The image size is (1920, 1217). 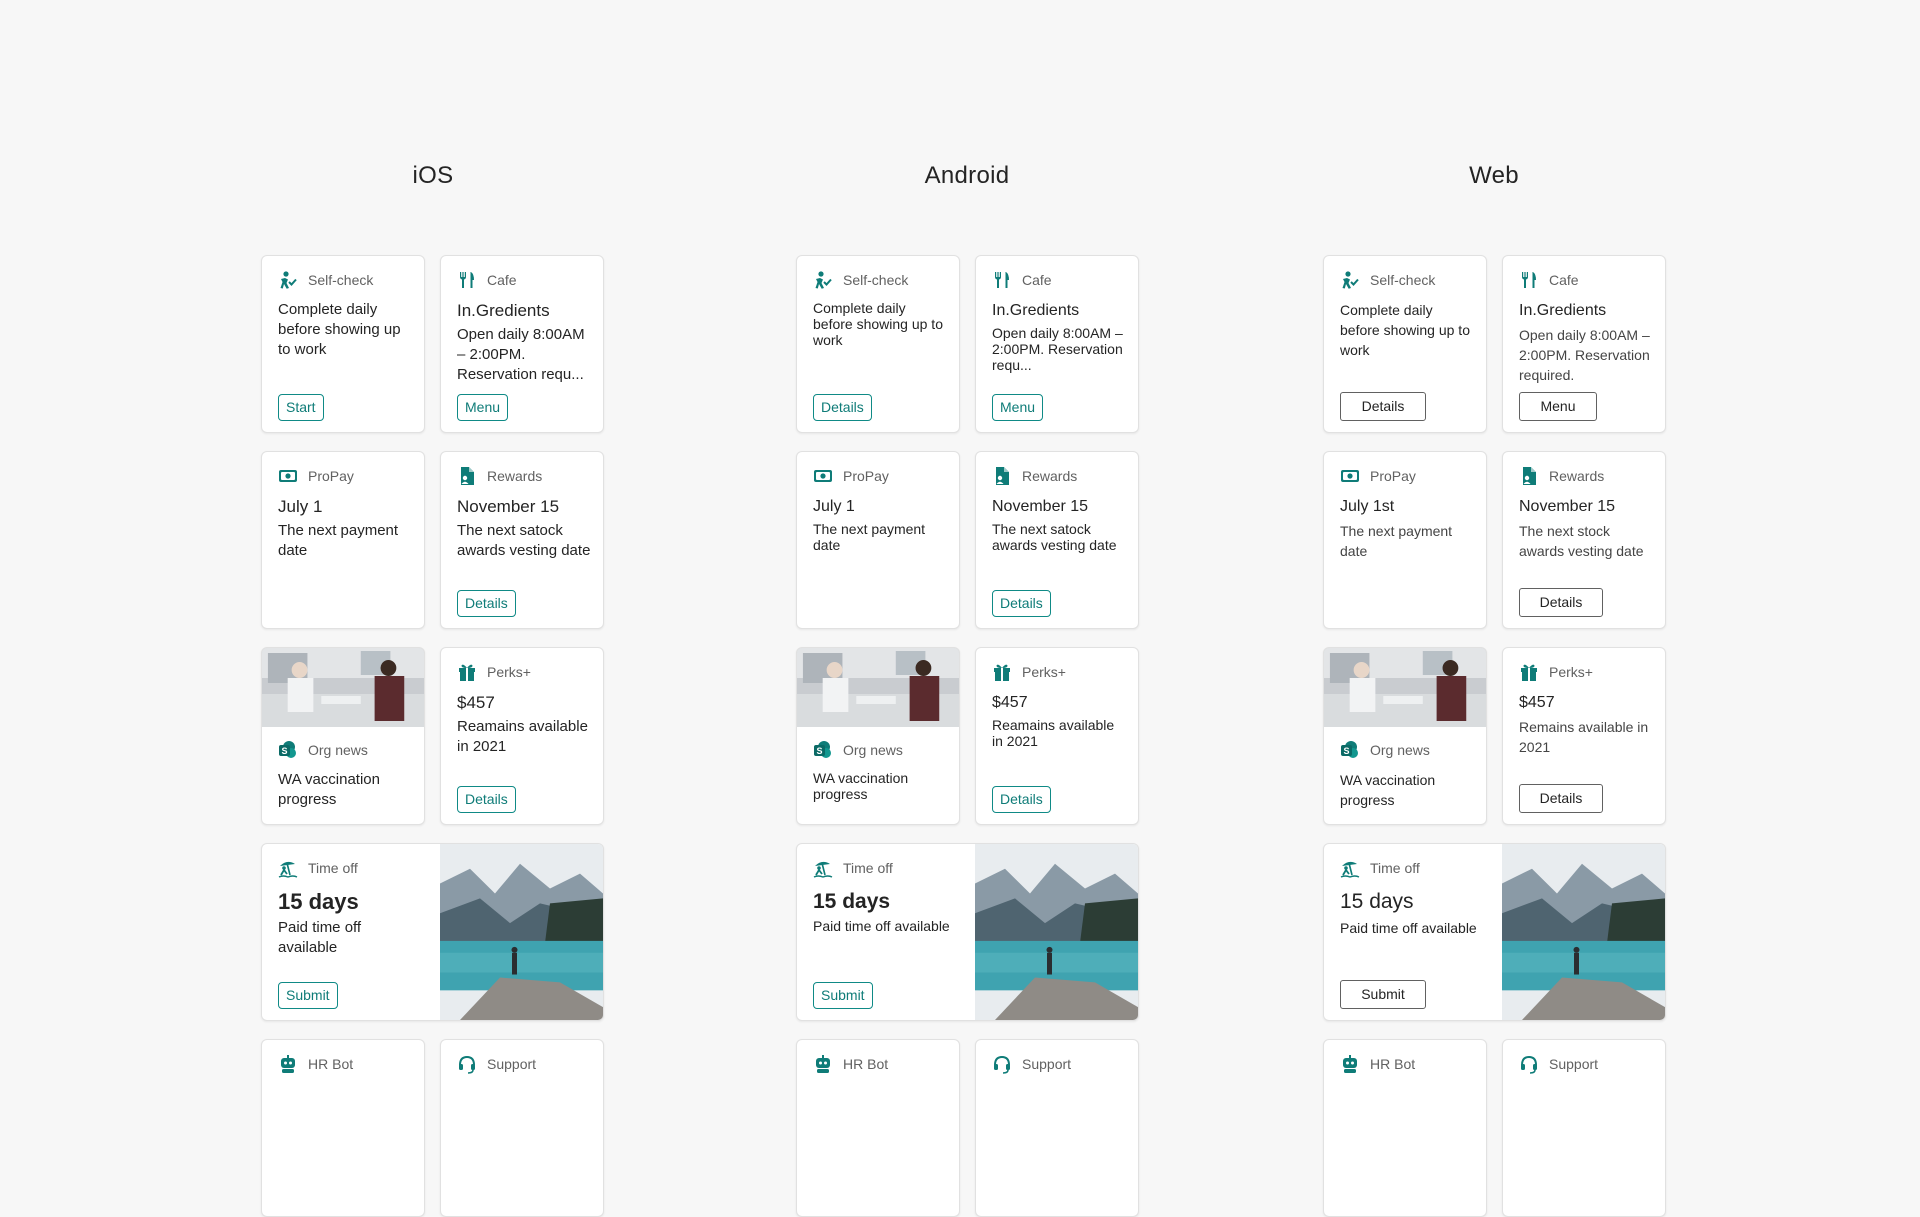 What do you see at coordinates (1405, 540) in the screenshot?
I see `propay-card: ProPay July 1st The next payment date` at bounding box center [1405, 540].